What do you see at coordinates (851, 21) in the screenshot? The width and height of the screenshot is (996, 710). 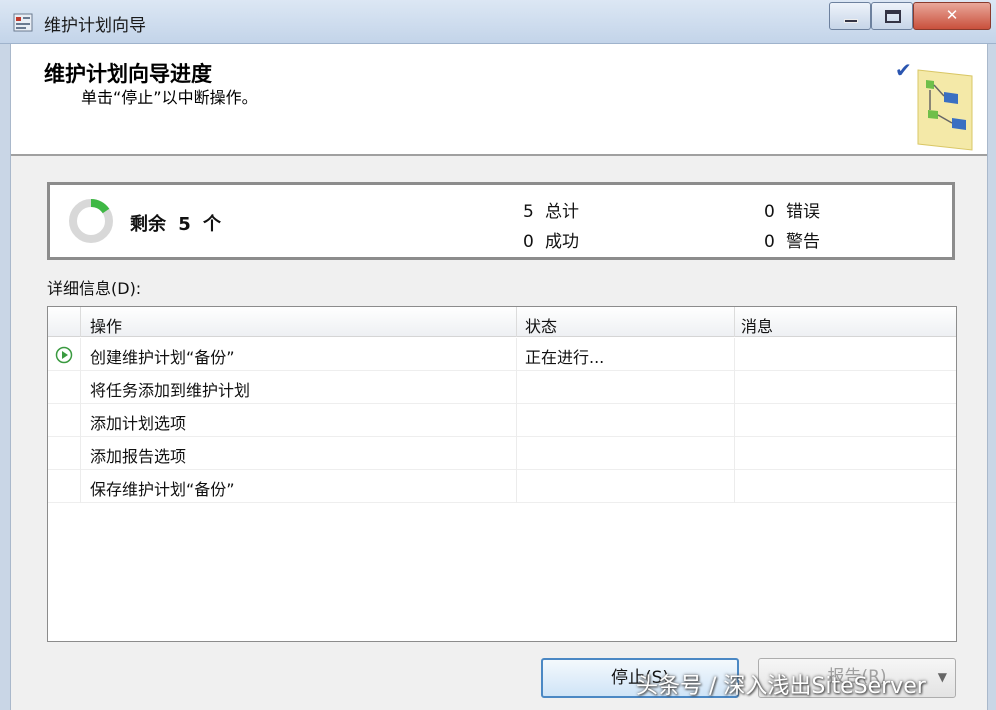 I see `minimize-icon` at bounding box center [851, 21].